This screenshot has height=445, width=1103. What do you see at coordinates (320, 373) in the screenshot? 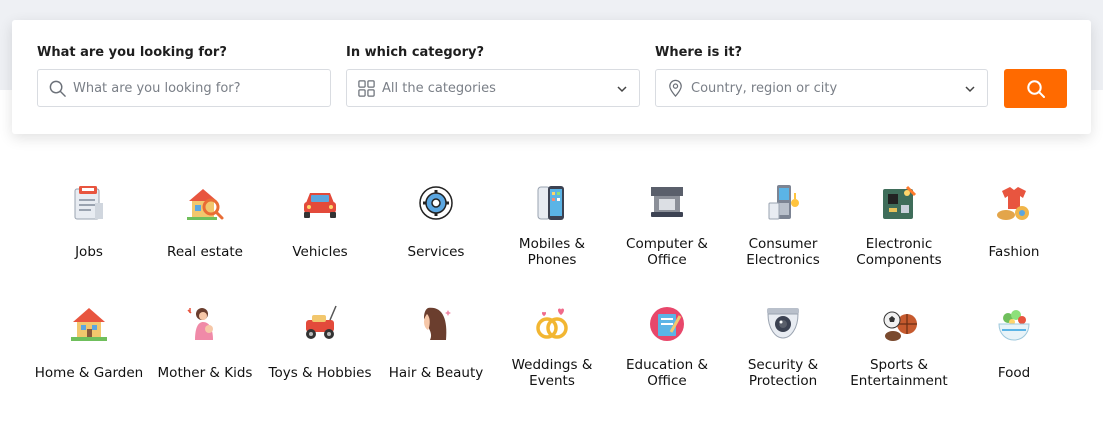
I see `category-label: Toys & Hobbies` at bounding box center [320, 373].